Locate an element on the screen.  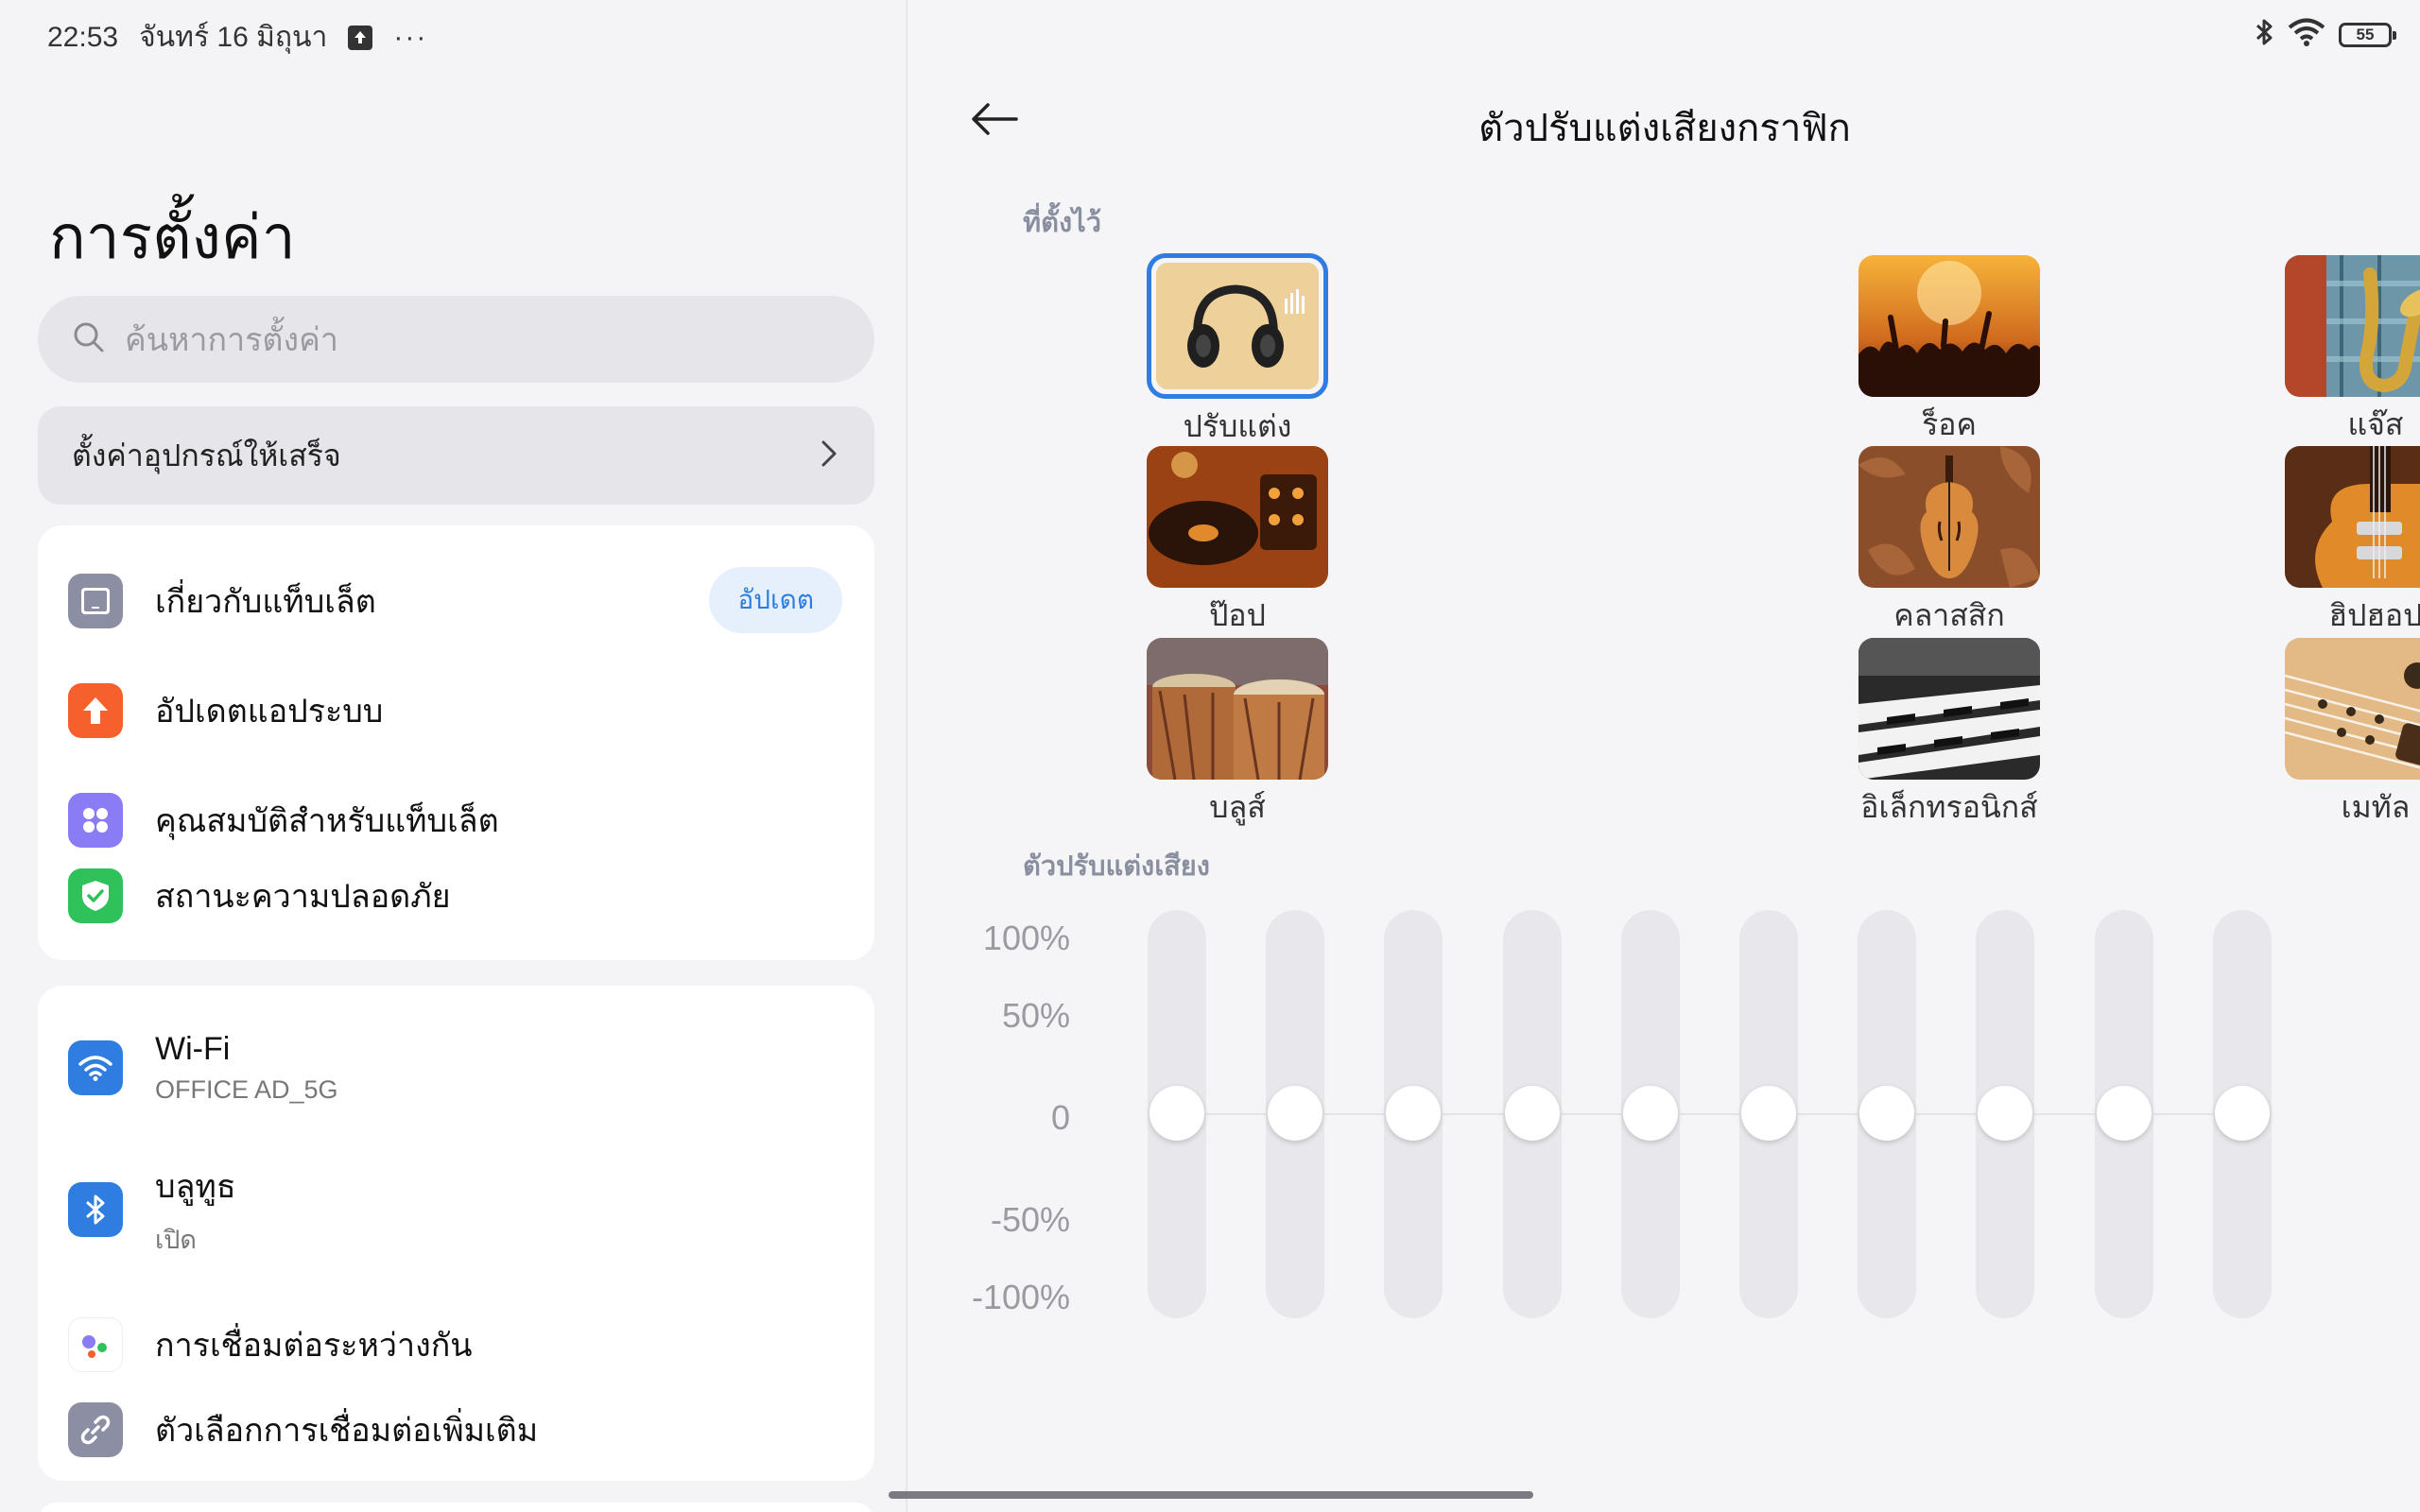
preset-label: คลาสสิก is located at coordinates (1949, 615).